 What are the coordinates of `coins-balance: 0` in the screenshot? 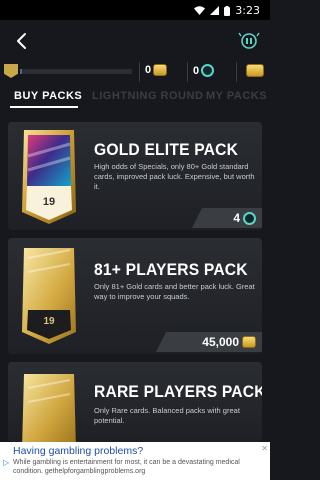 It's located at (156, 70).